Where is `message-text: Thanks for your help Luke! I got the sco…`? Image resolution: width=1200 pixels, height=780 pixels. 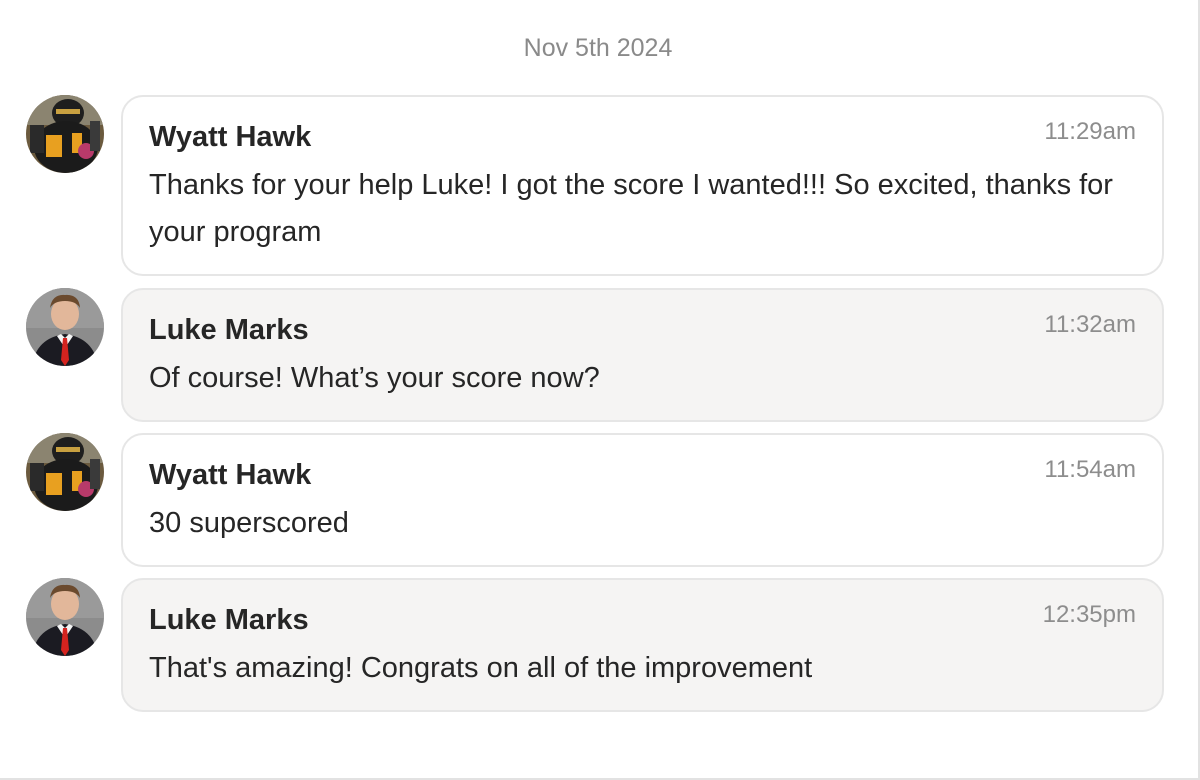 message-text: Thanks for your help Luke! I got the sco… is located at coordinates (631, 208).